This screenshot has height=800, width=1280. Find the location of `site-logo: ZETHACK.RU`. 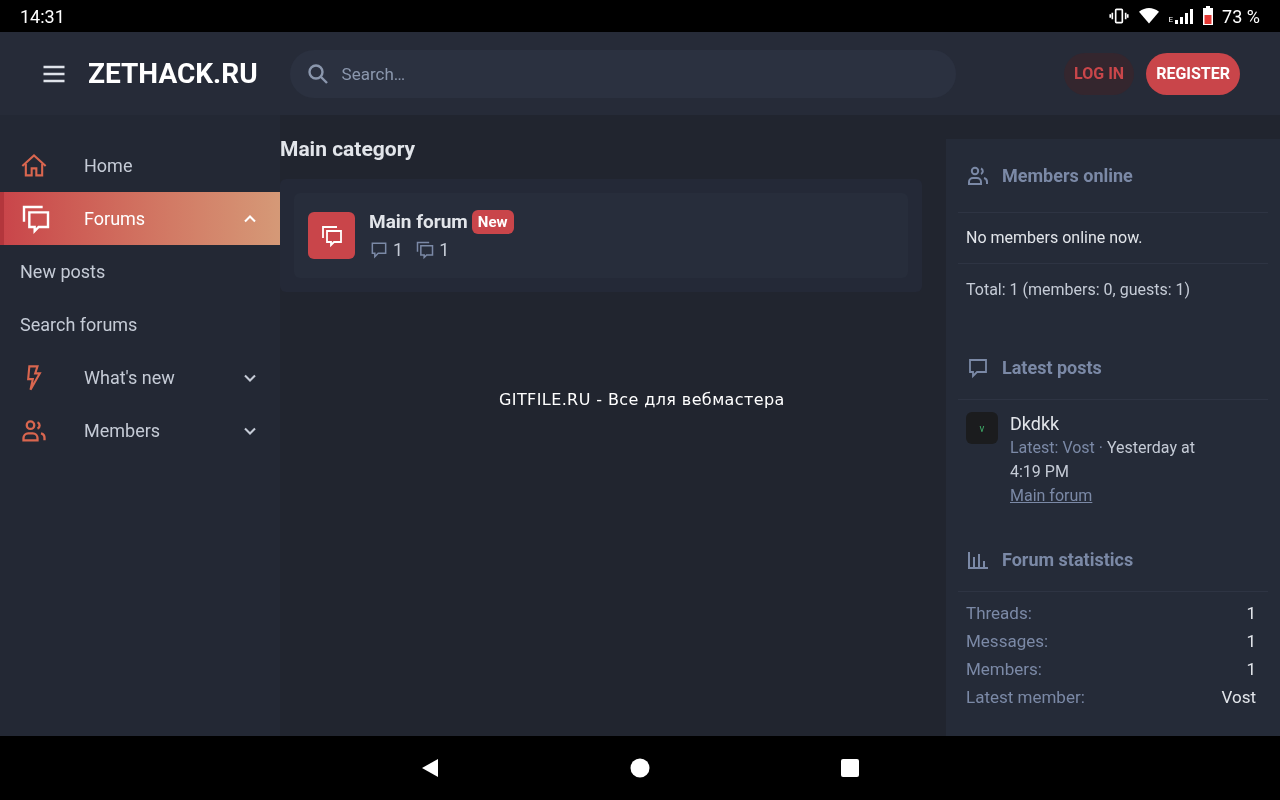

site-logo: ZETHACK.RU is located at coordinates (173, 73).